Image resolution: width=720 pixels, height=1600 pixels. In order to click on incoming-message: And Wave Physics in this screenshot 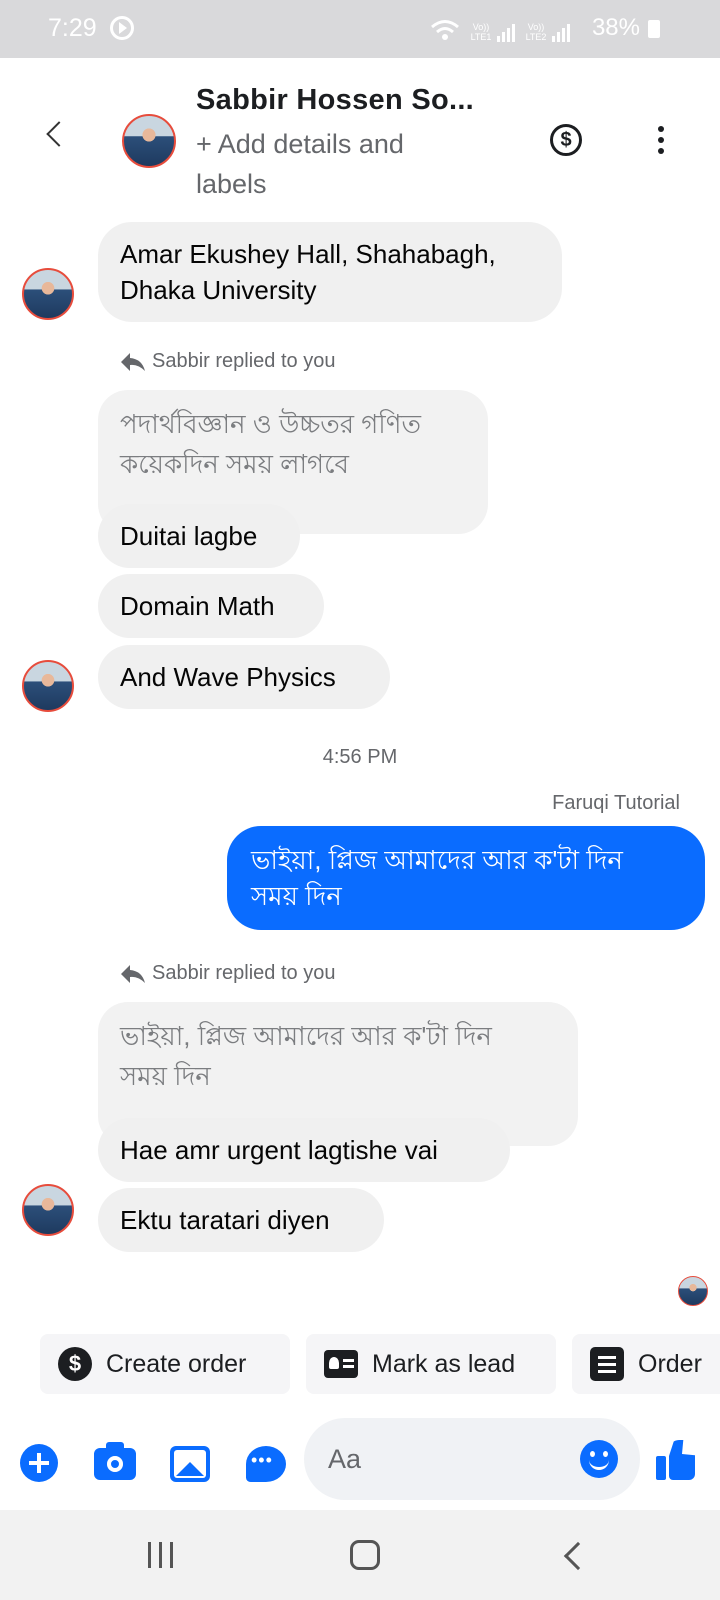, I will do `click(244, 677)`.